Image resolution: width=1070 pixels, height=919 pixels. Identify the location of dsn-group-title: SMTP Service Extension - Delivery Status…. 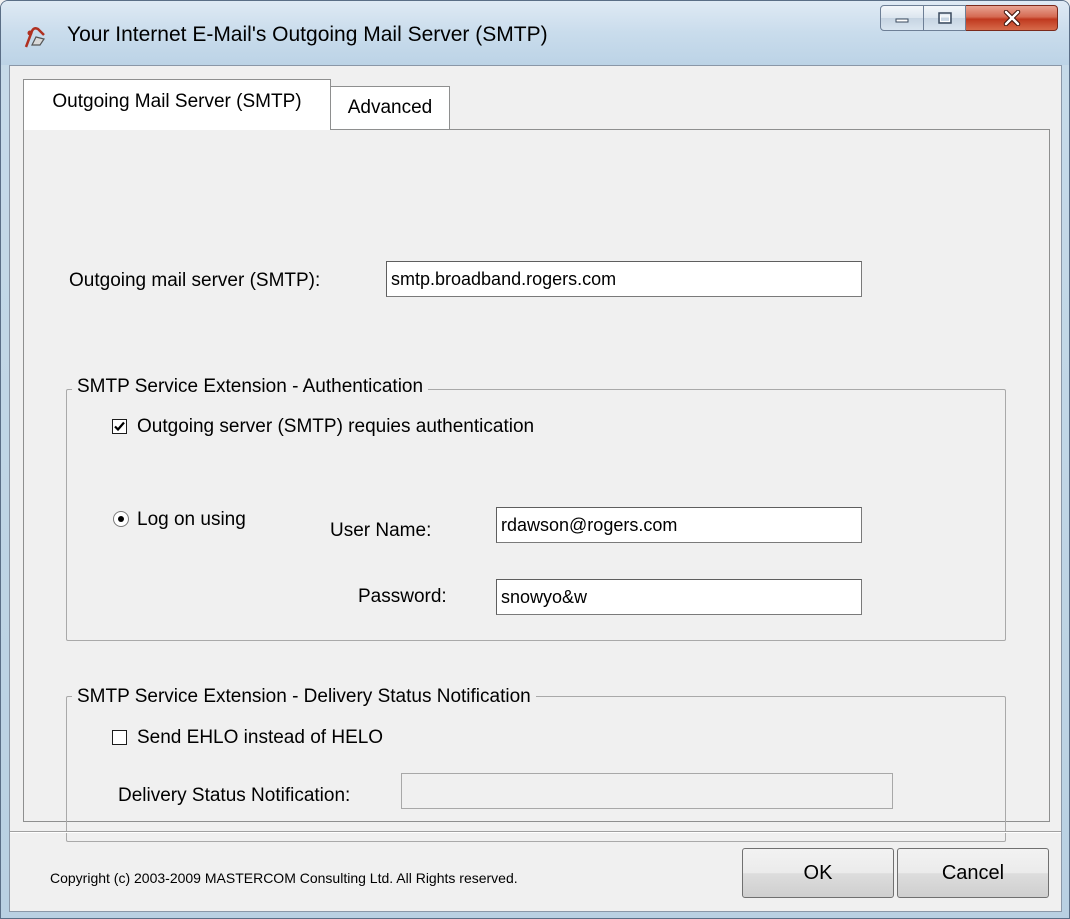
(304, 697).